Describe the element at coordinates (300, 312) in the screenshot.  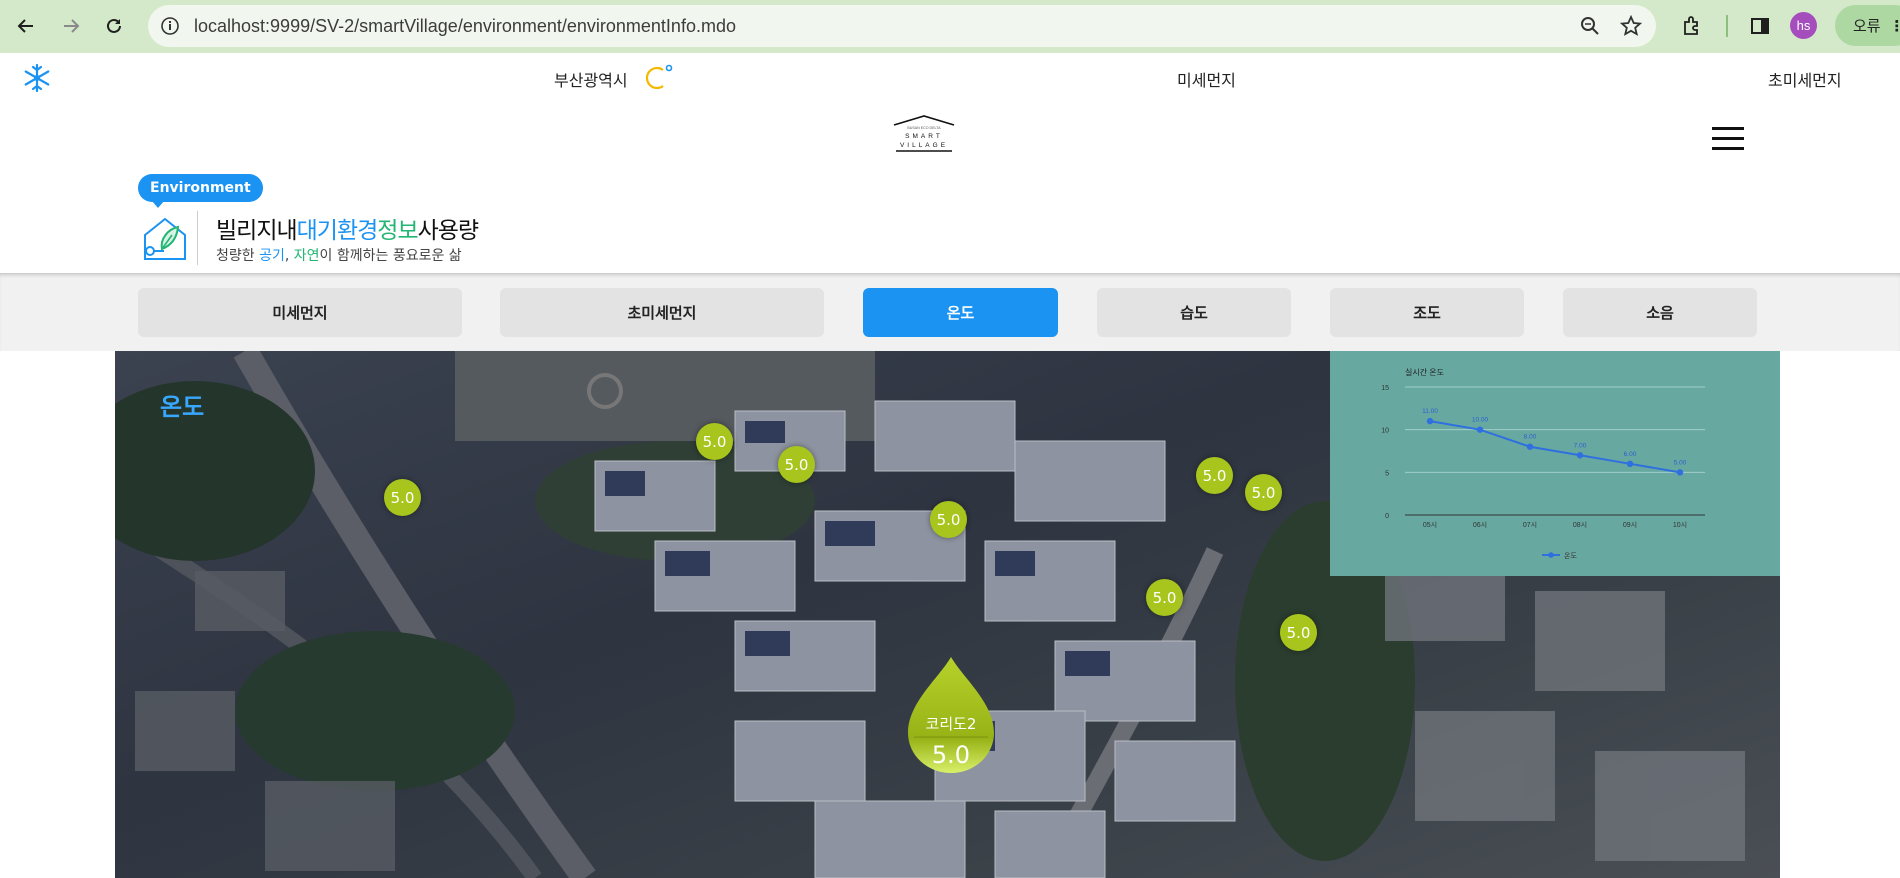
I see `tab-pm: 미세먼지` at that location.